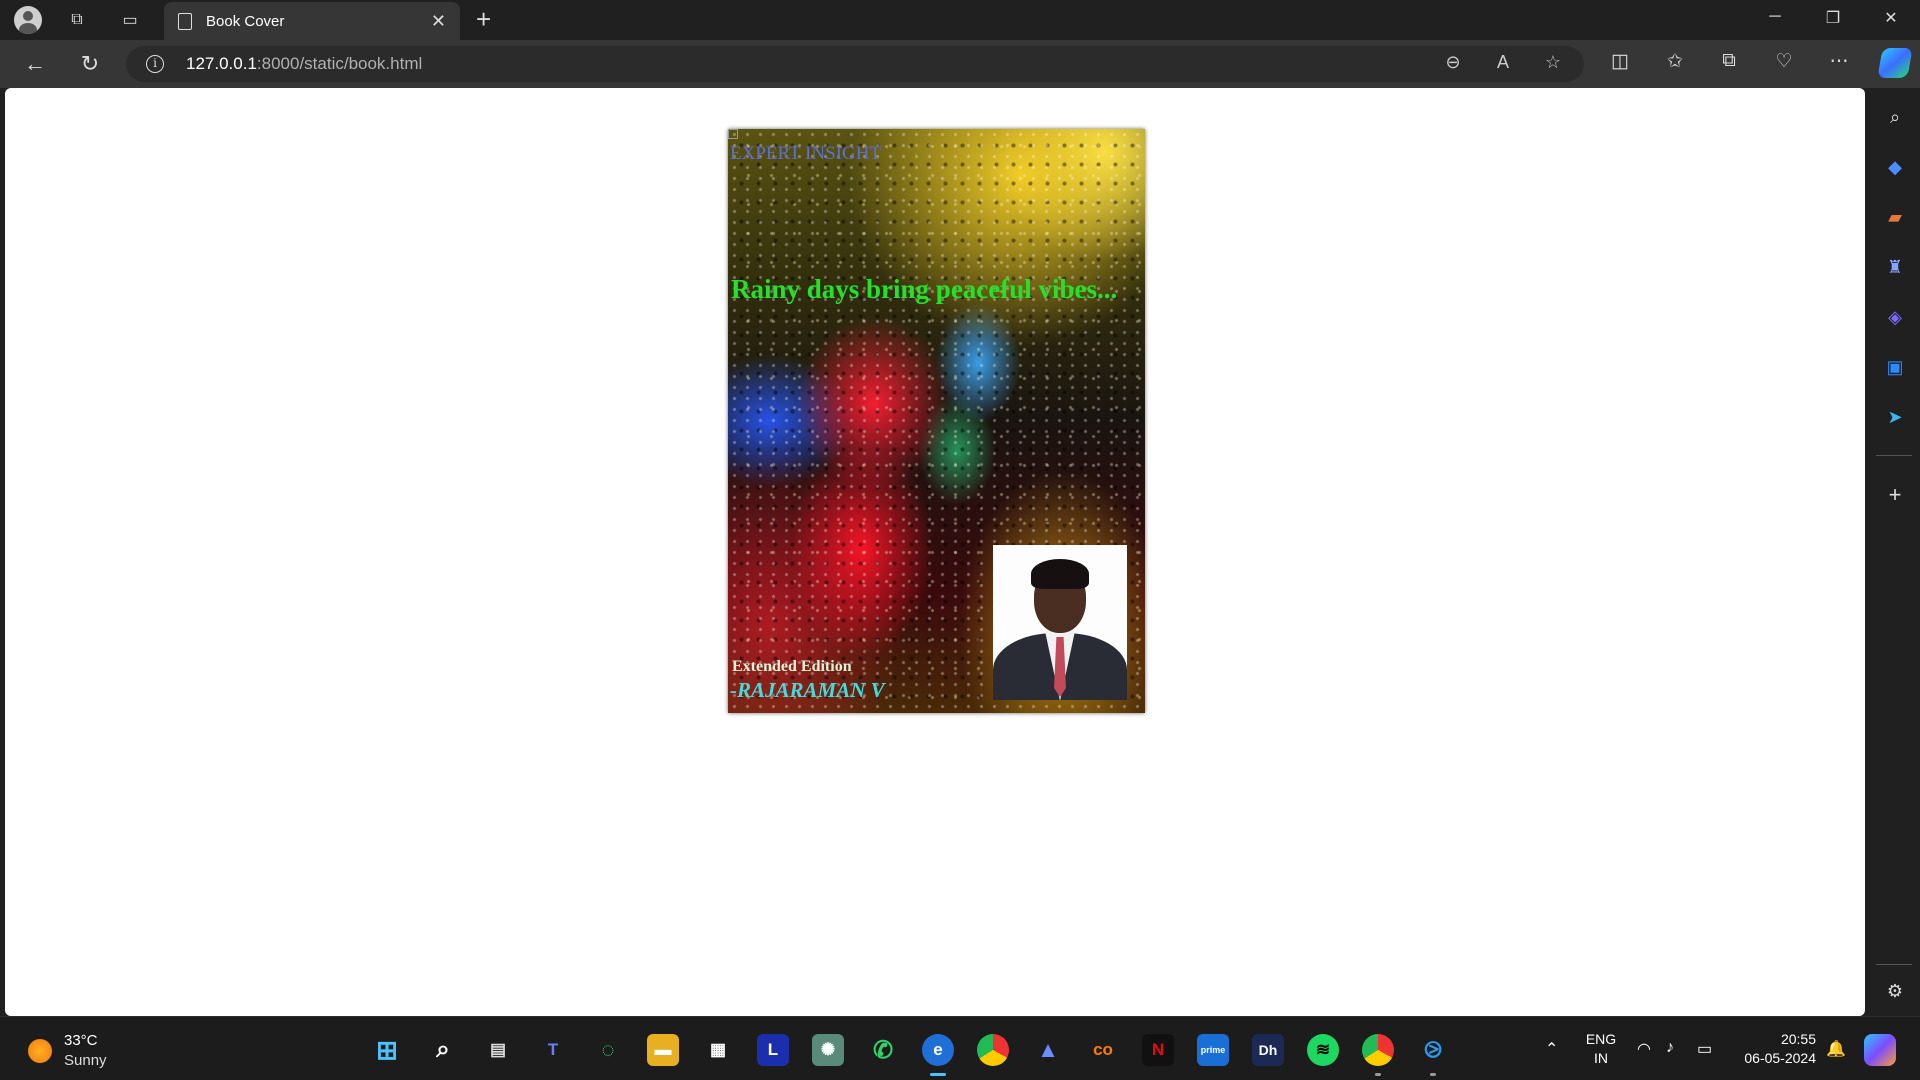  What do you see at coordinates (155, 64) in the screenshot?
I see `site-info-icon: i` at bounding box center [155, 64].